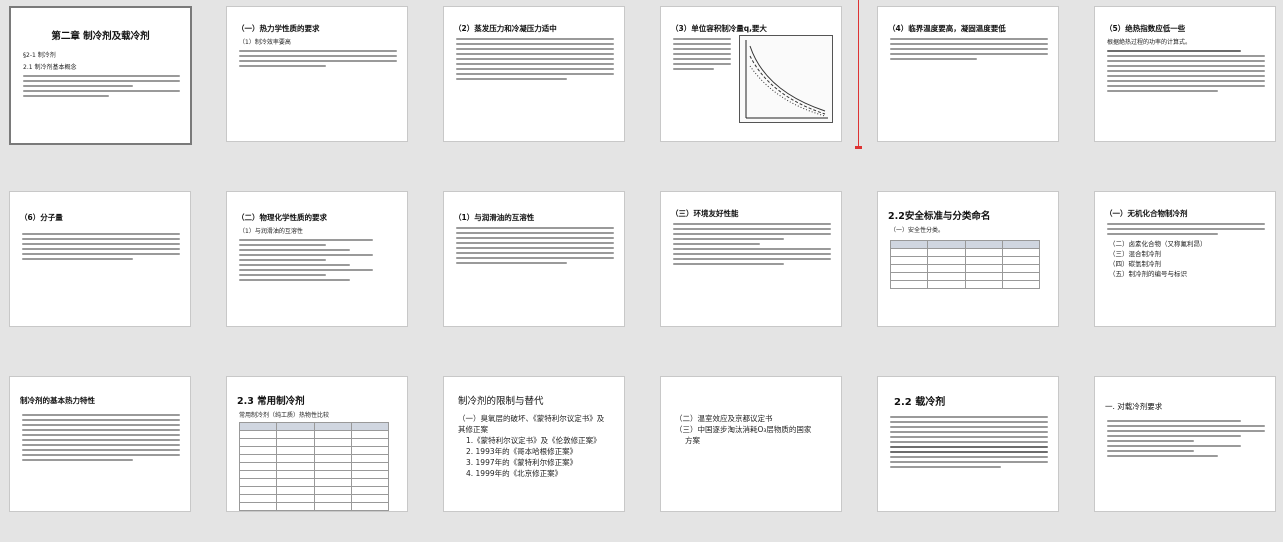  I want to click on slide-title: （5）绝热指数应低一些, so click(1145, 28).